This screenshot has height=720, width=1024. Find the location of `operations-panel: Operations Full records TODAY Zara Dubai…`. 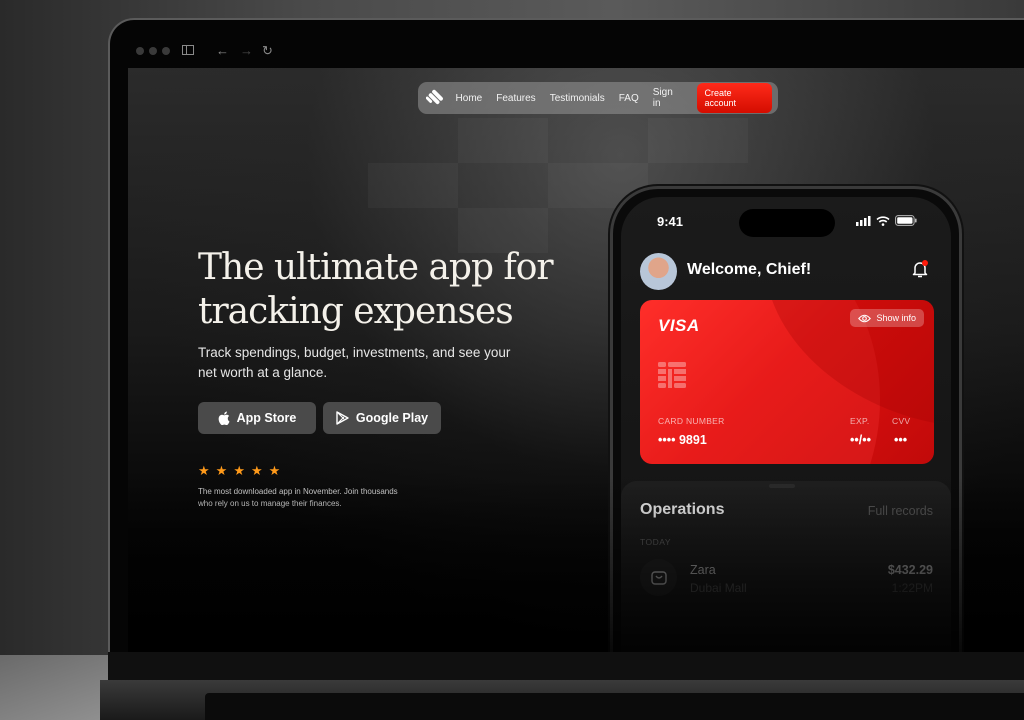

operations-panel: Operations Full records TODAY Zara Dubai… is located at coordinates (786, 566).